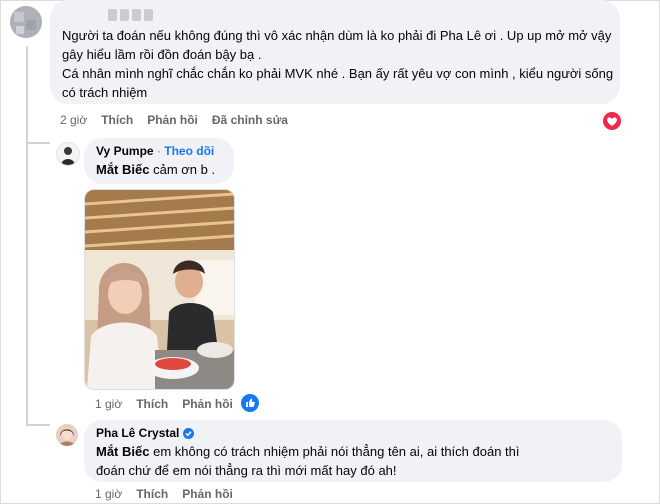 This screenshot has height=504, width=660. I want to click on couple-photo-image, so click(159, 289).